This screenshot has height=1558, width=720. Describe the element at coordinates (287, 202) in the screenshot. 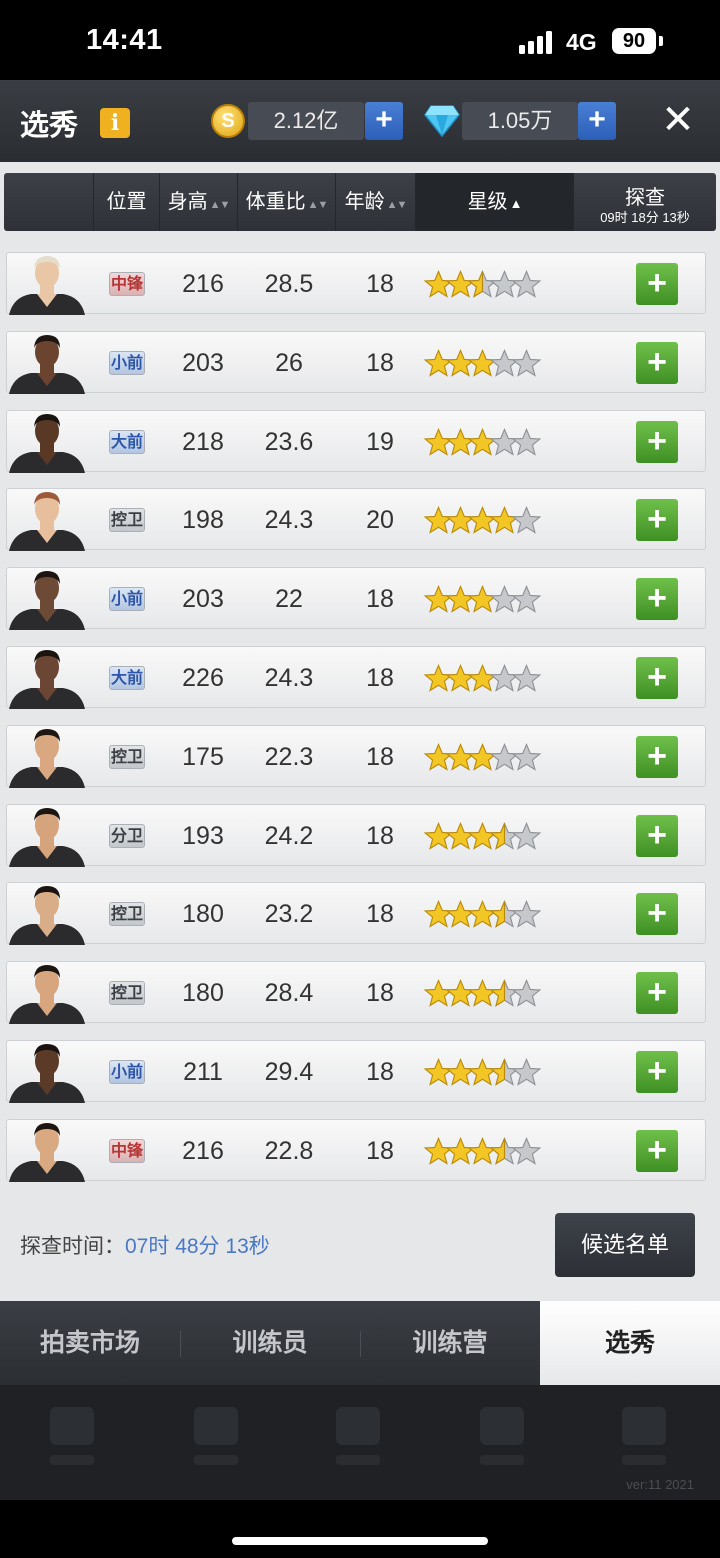

I see `col-weight-ratio: 体重比 ▲▼` at that location.